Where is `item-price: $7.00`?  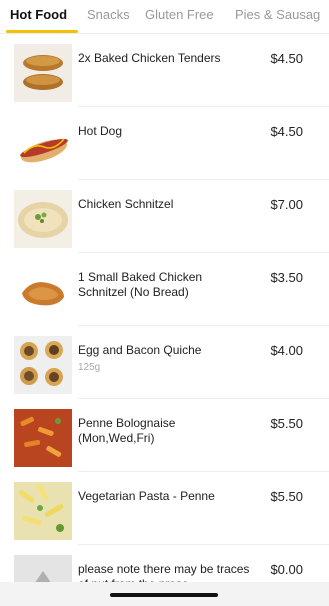 item-price: $7.00 is located at coordinates (286, 204).